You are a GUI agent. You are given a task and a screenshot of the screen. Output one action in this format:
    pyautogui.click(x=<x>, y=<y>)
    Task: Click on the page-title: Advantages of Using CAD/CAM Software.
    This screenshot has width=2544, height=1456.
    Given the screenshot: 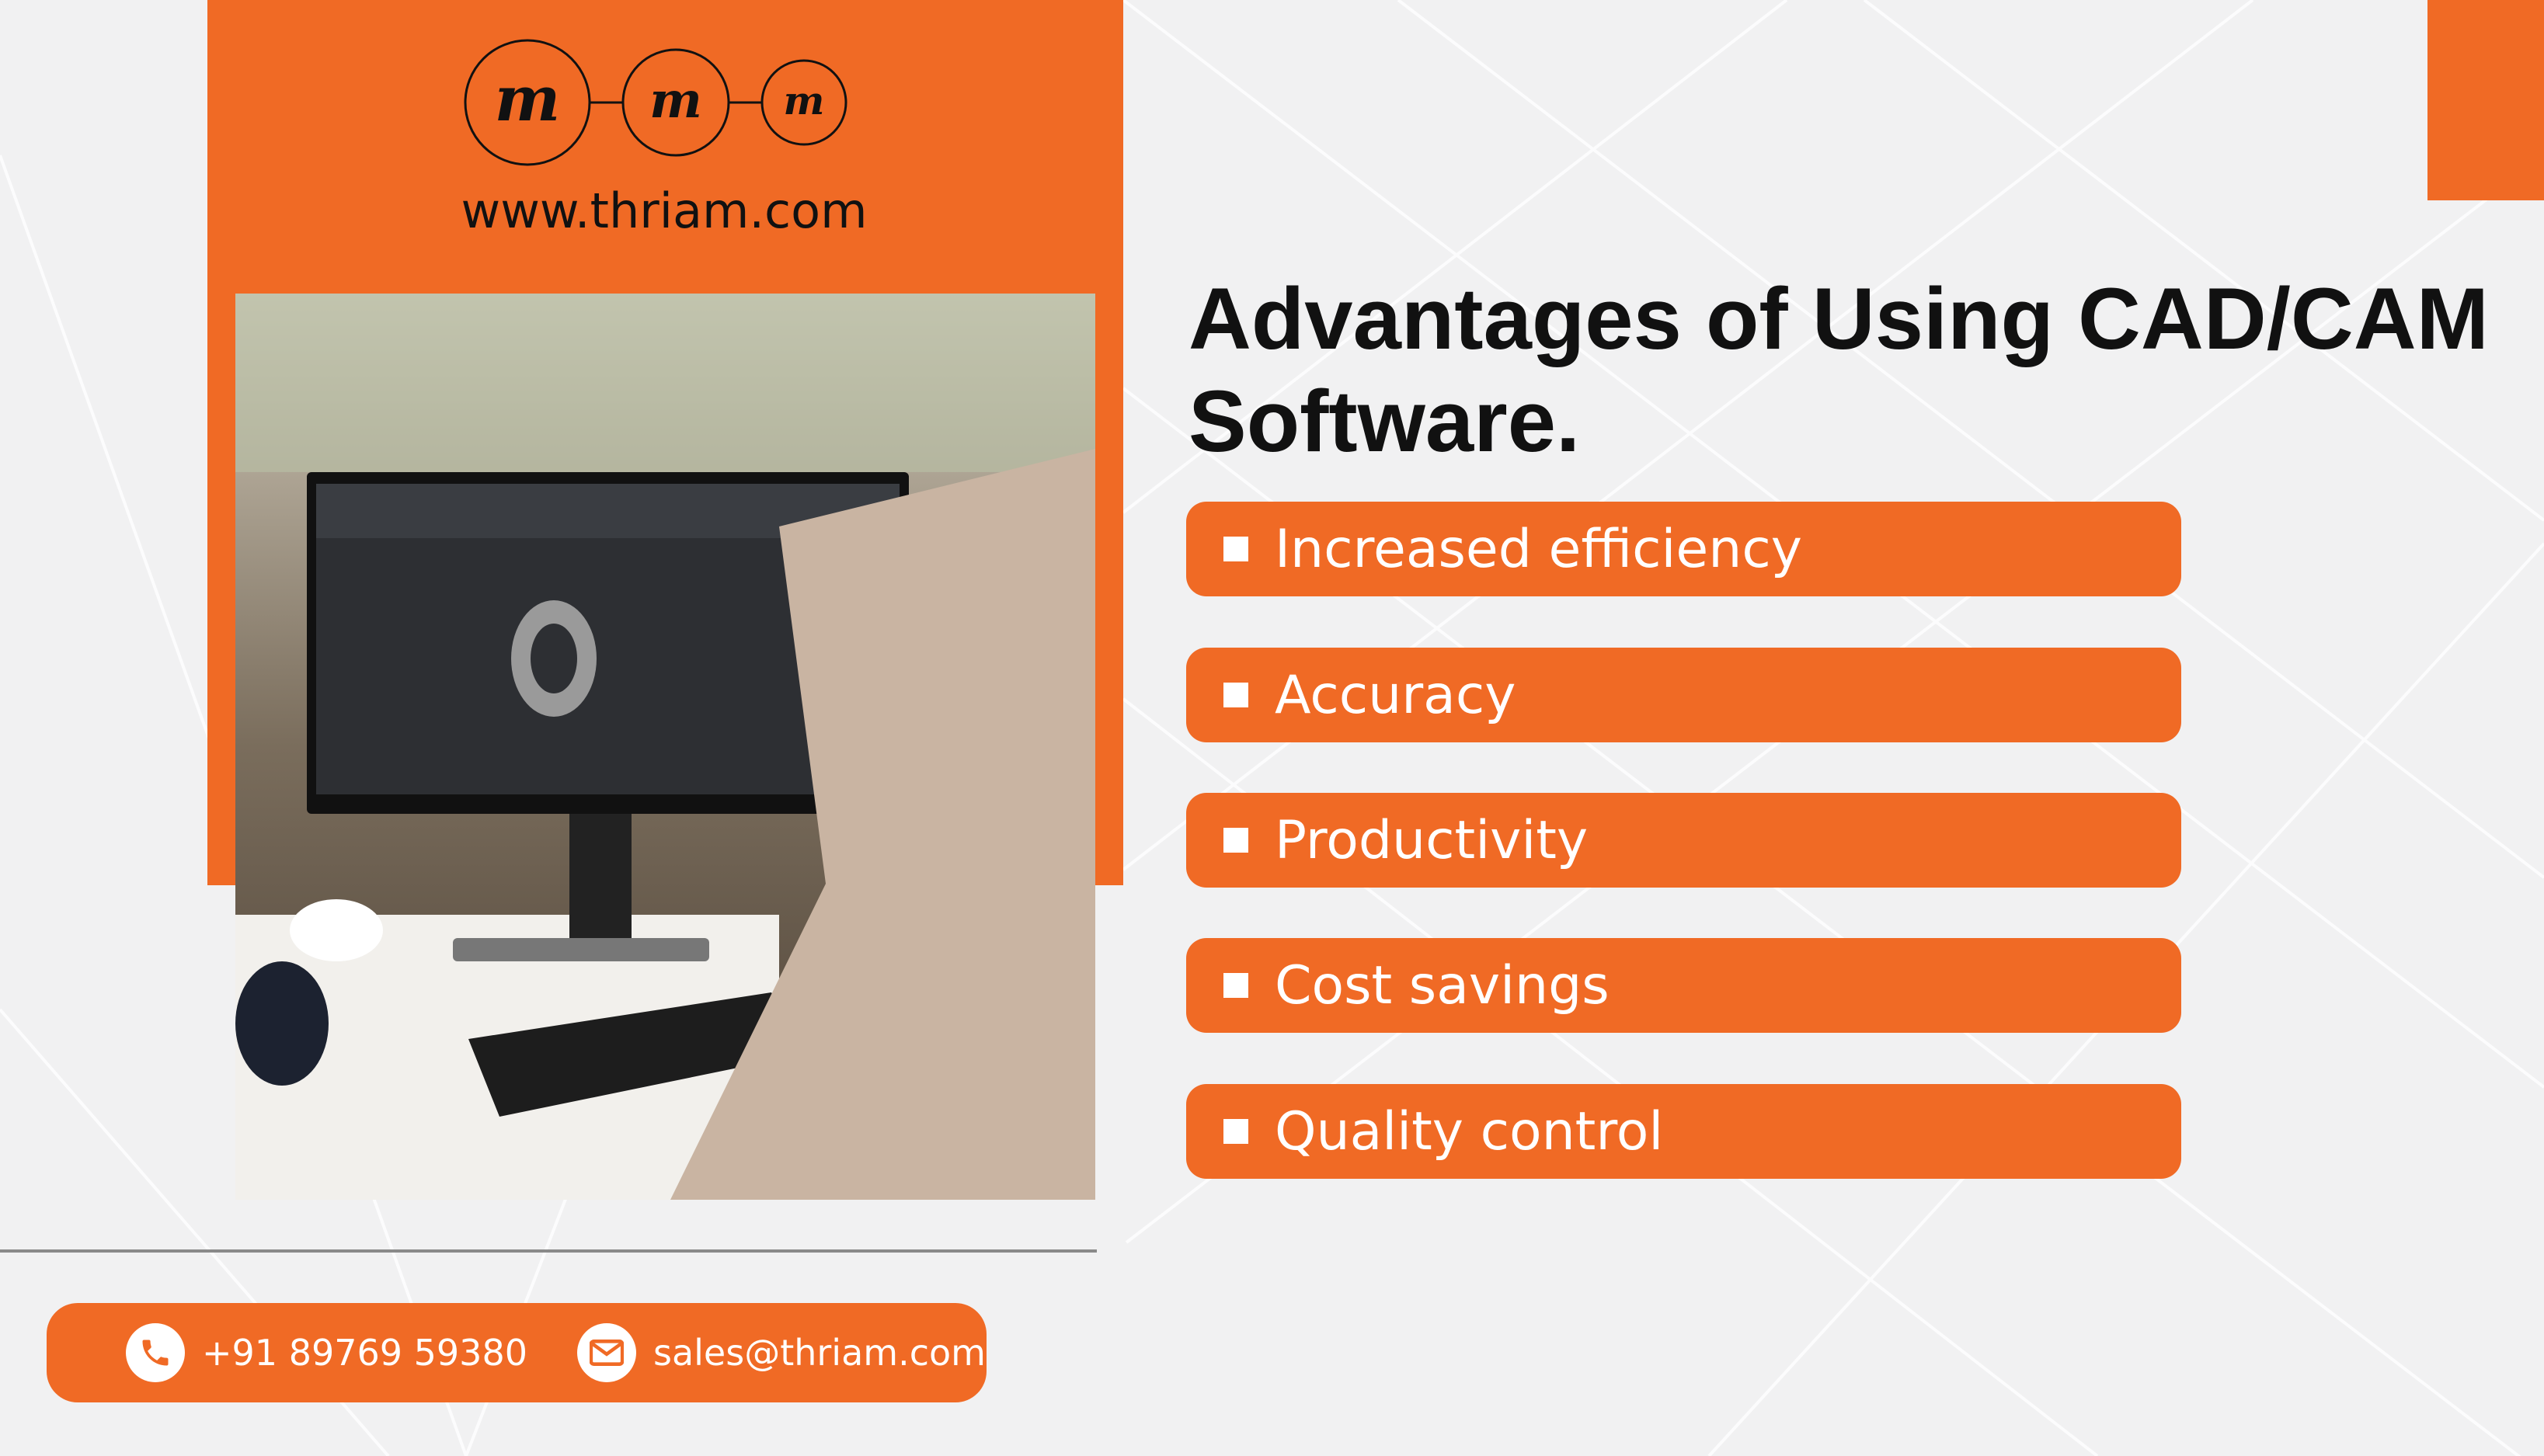 What is the action you would take?
    pyautogui.click(x=1848, y=370)
    